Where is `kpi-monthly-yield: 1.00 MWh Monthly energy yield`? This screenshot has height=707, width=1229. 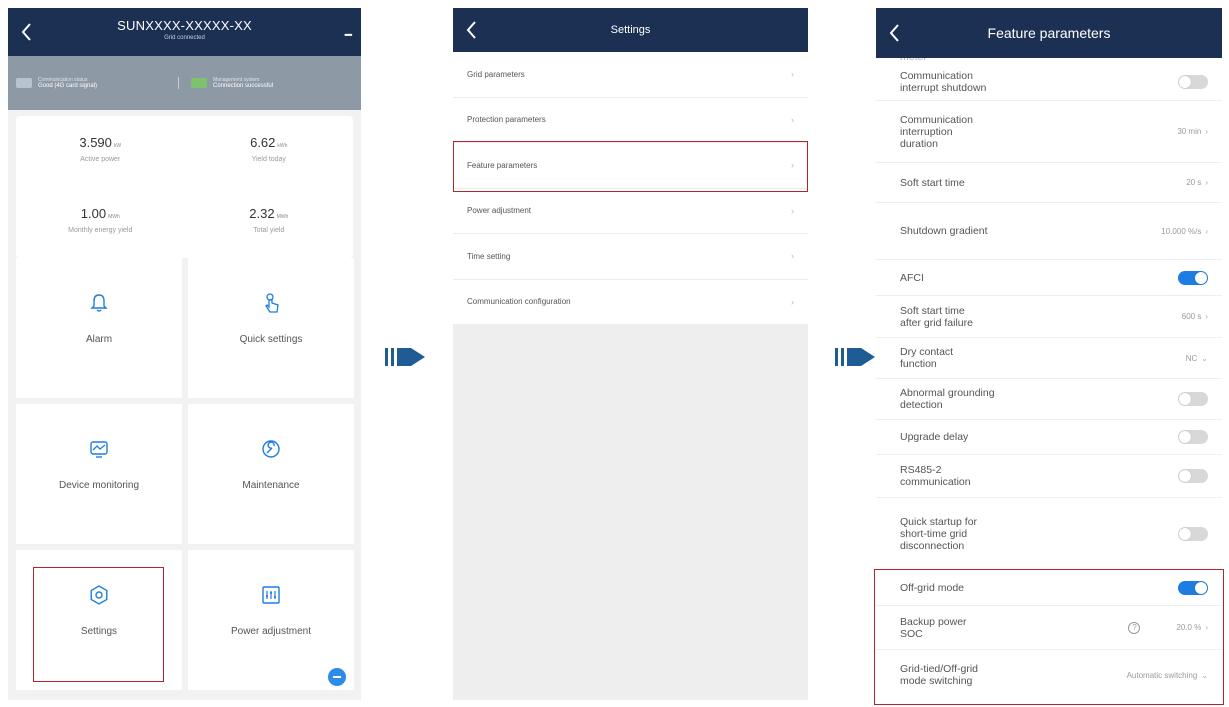
kpi-monthly-yield: 1.00 MWh Monthly energy yield is located at coordinates (100, 222).